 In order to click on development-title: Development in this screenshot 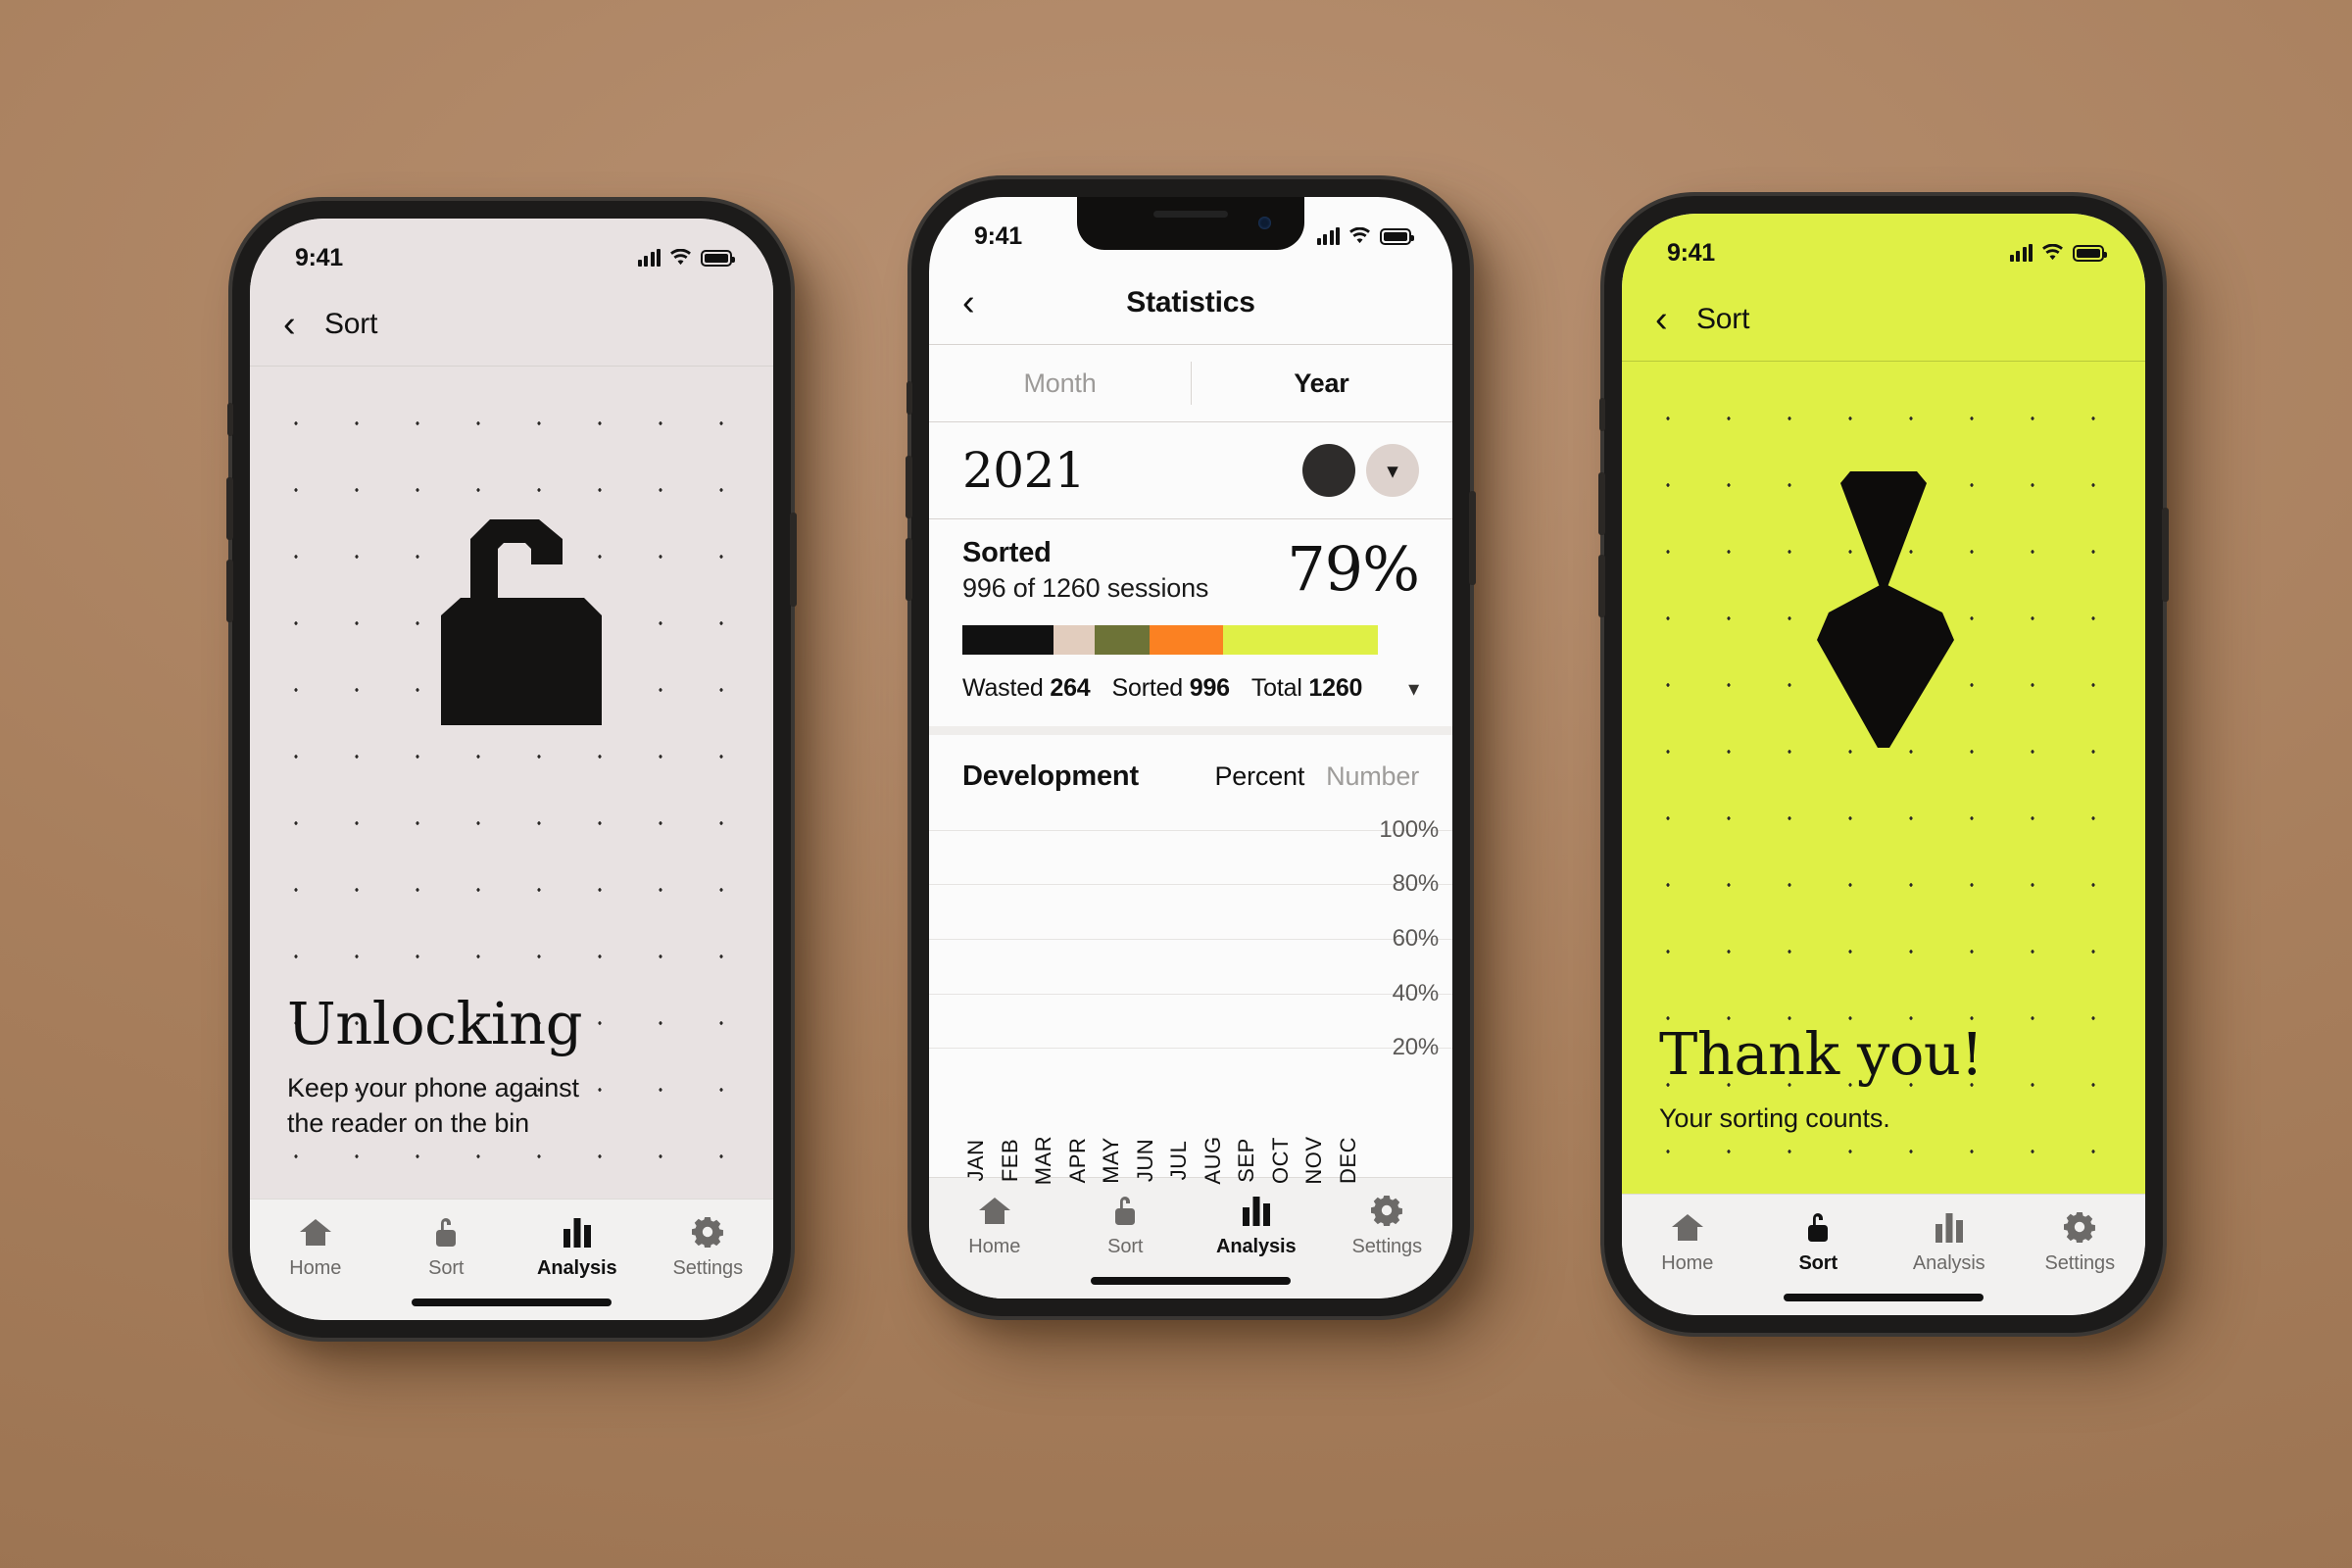, I will do `click(1050, 776)`.